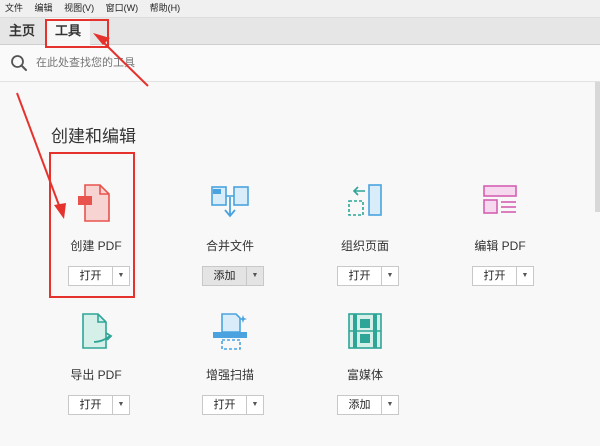  I want to click on menu-edit: 编辑, so click(43, 8).